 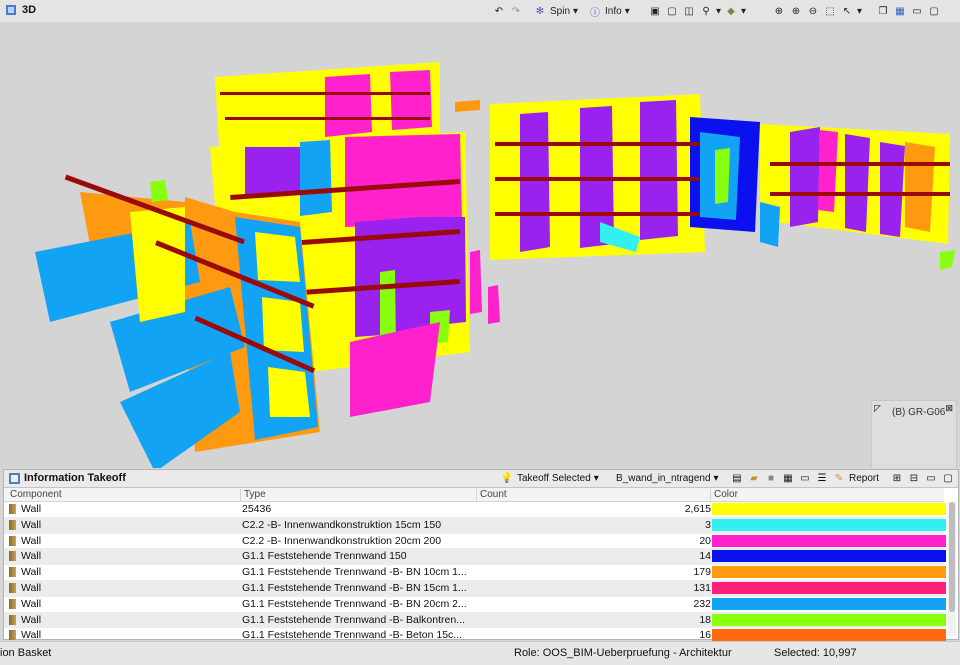 What do you see at coordinates (702, 572) in the screenshot?
I see `count-cell: 179` at bounding box center [702, 572].